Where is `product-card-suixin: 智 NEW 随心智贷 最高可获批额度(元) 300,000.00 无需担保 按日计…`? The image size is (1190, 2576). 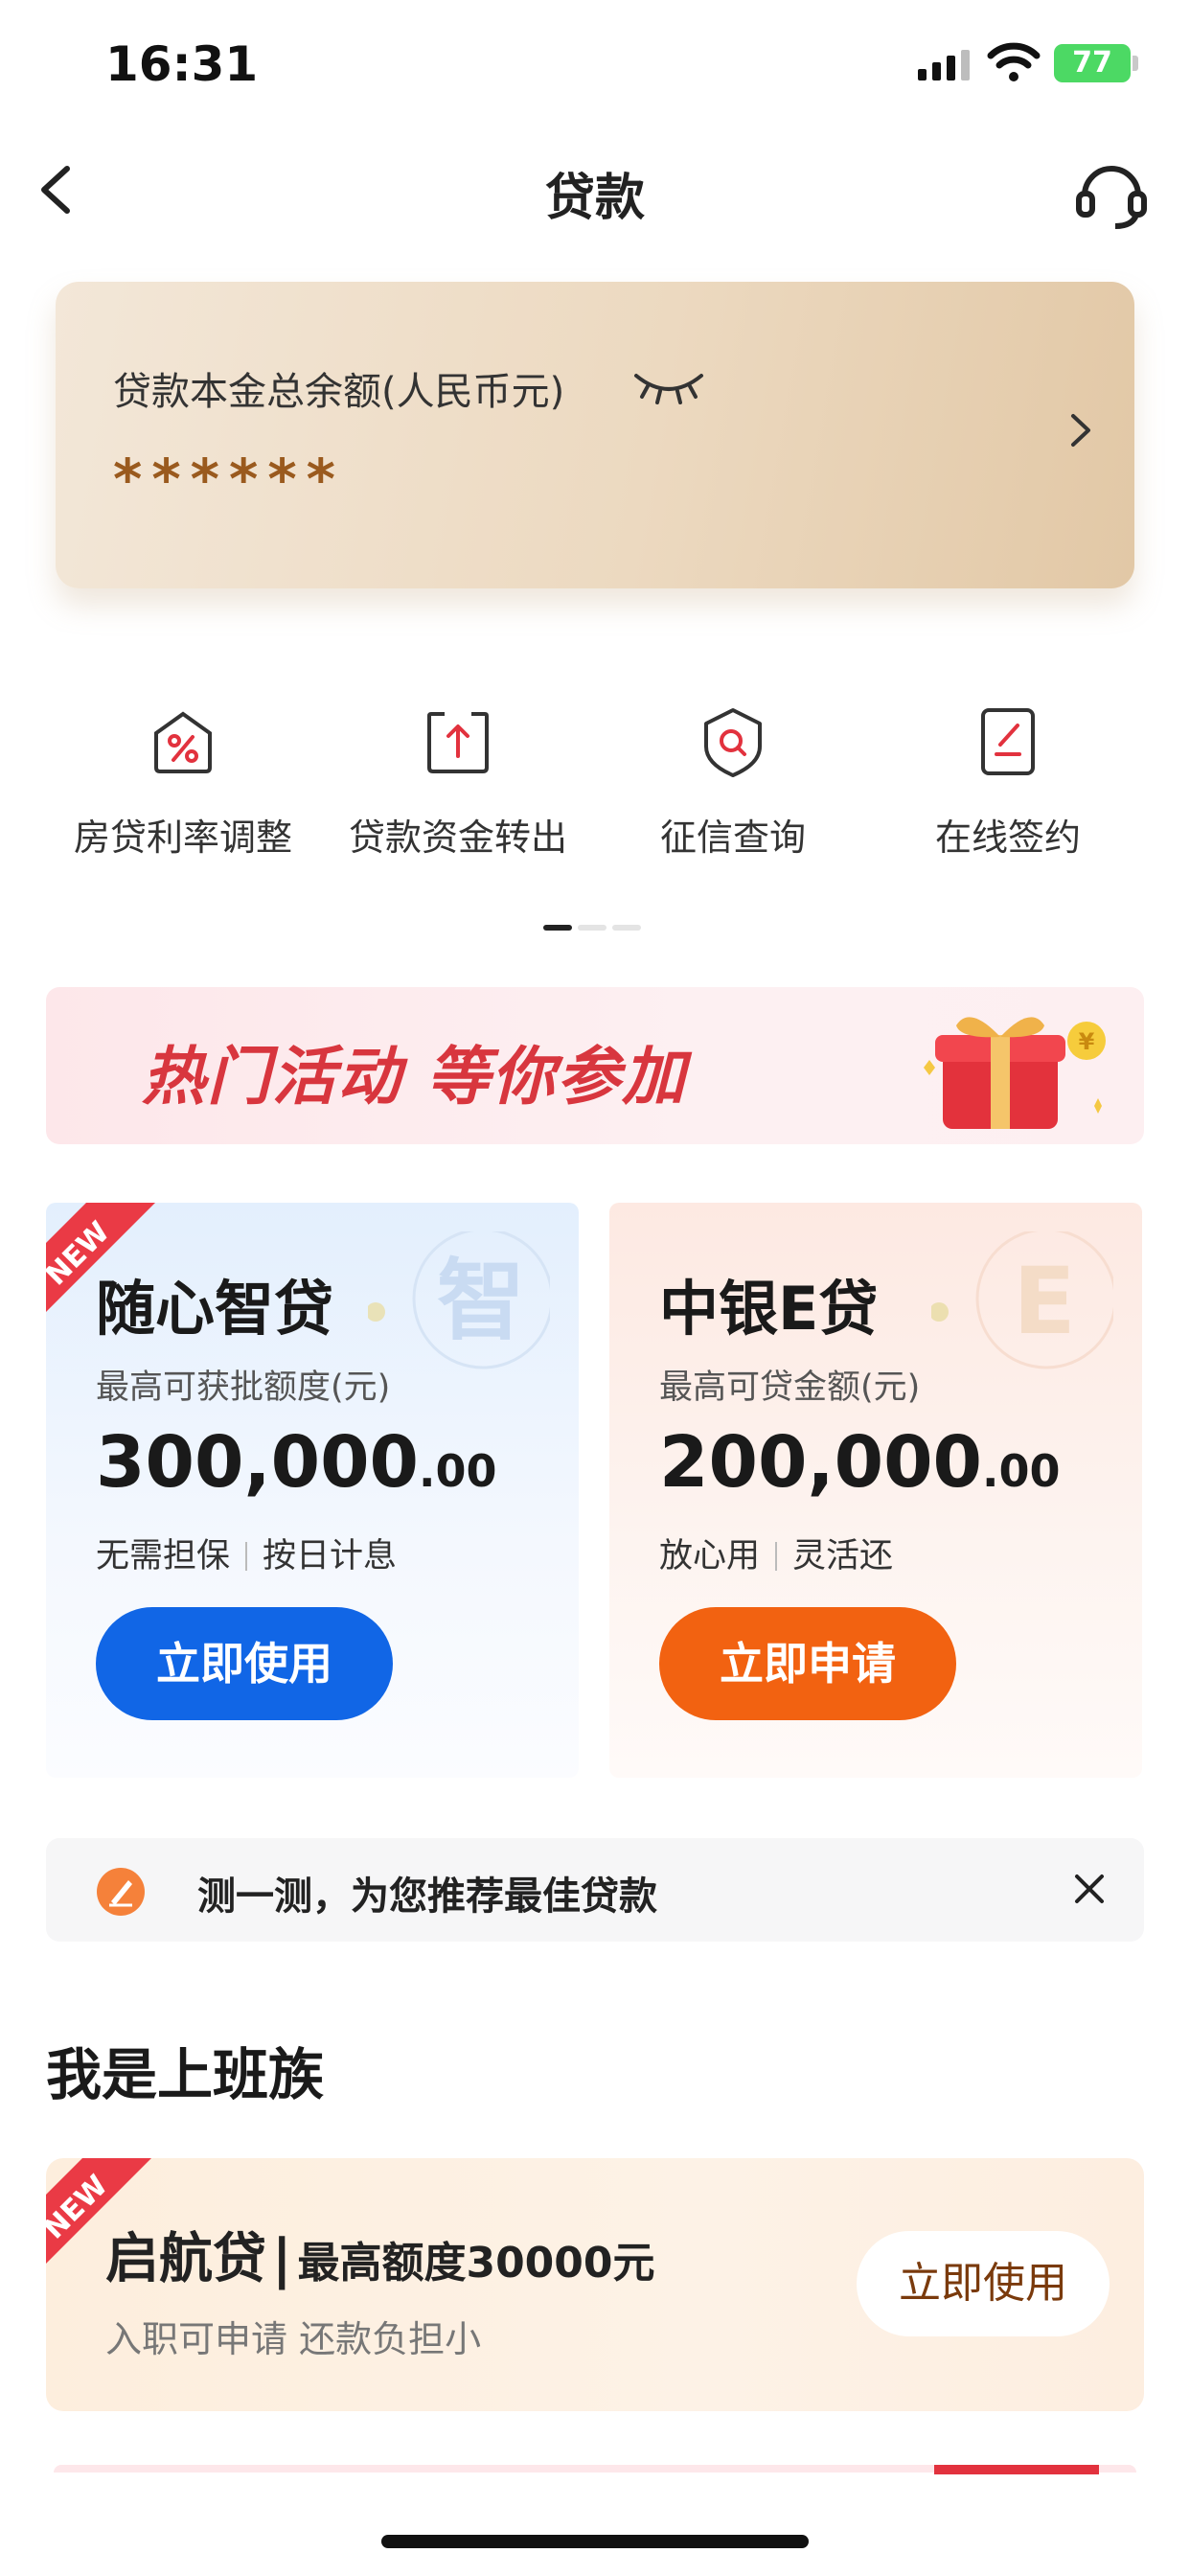 product-card-suixin: 智 NEW 随心智贷 最高可获批额度(元) 300,000.00 无需担保 按日计… is located at coordinates (312, 1490).